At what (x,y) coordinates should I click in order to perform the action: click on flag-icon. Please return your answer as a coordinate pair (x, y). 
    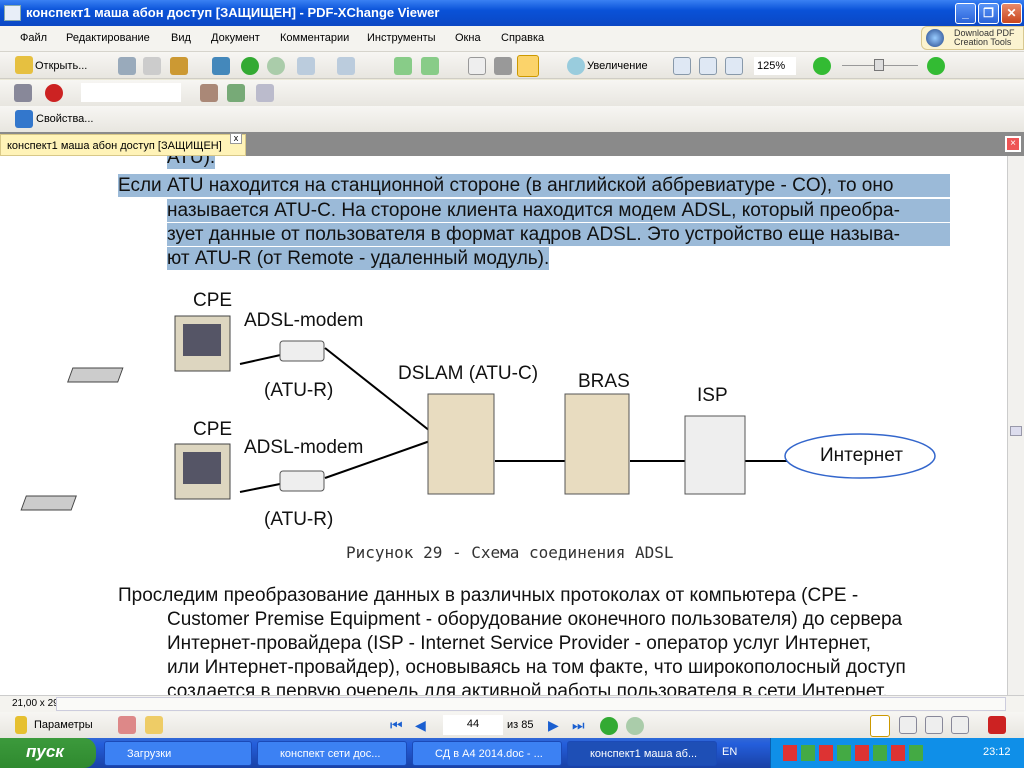
    Looking at the image, I should click on (21, 725).